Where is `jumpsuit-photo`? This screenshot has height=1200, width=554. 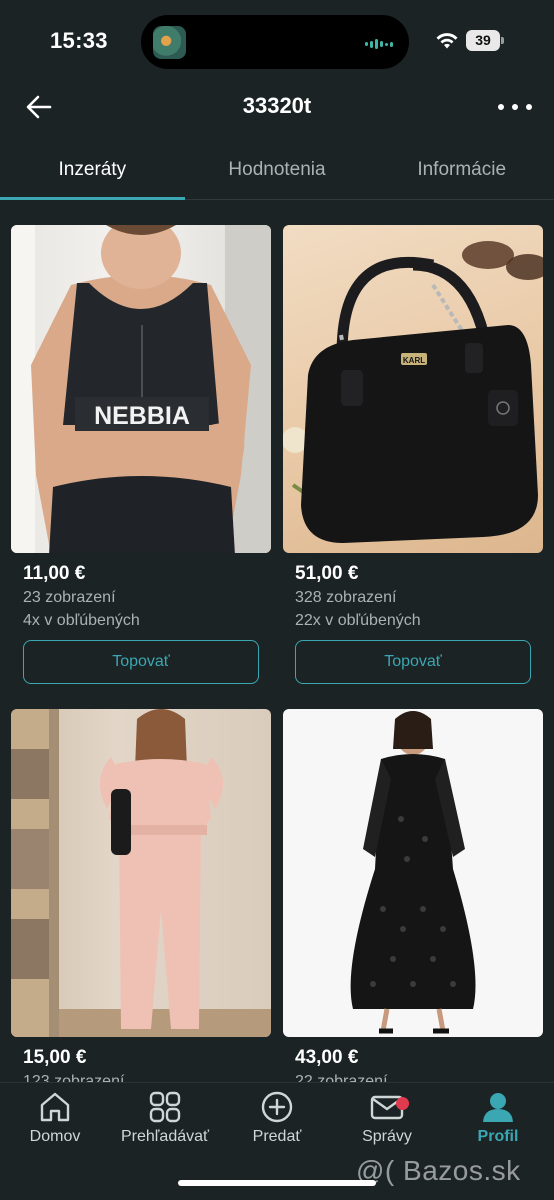 jumpsuit-photo is located at coordinates (141, 873).